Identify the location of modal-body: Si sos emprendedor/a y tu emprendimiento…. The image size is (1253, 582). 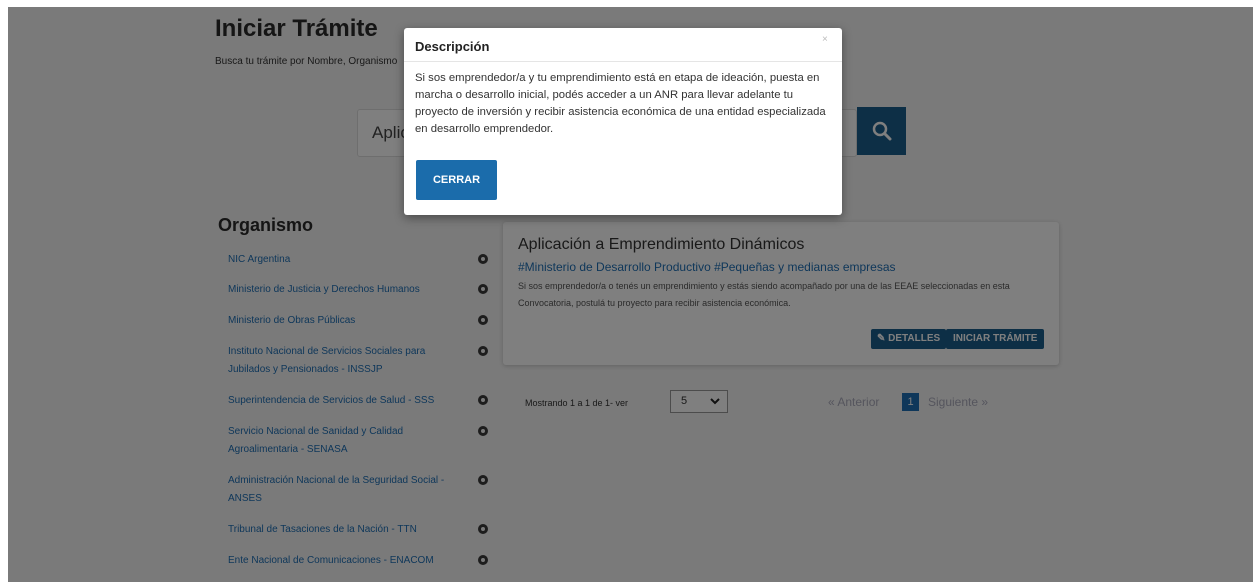
(620, 103).